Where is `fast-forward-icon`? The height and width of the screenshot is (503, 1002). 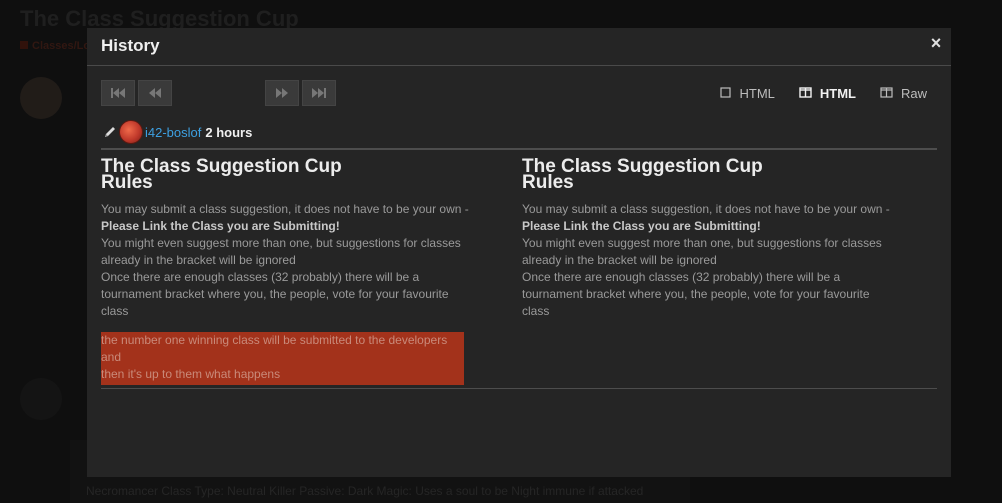
fast-forward-icon is located at coordinates (282, 93).